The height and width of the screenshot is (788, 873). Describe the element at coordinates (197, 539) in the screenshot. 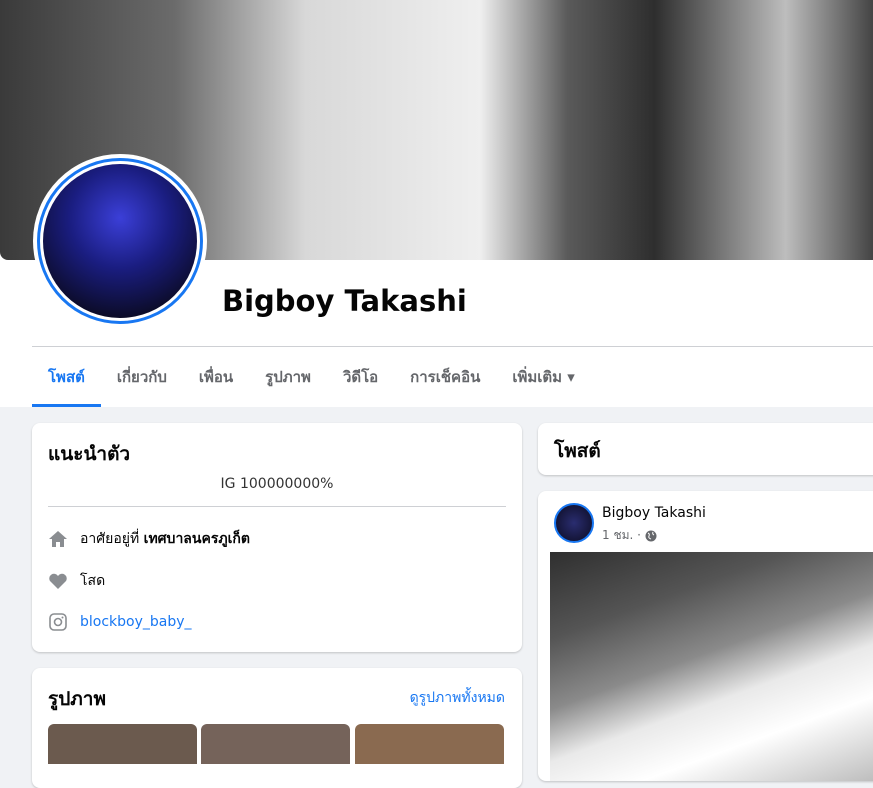

I see `intro-place: เทศบาลนครภูเก็ต` at that location.